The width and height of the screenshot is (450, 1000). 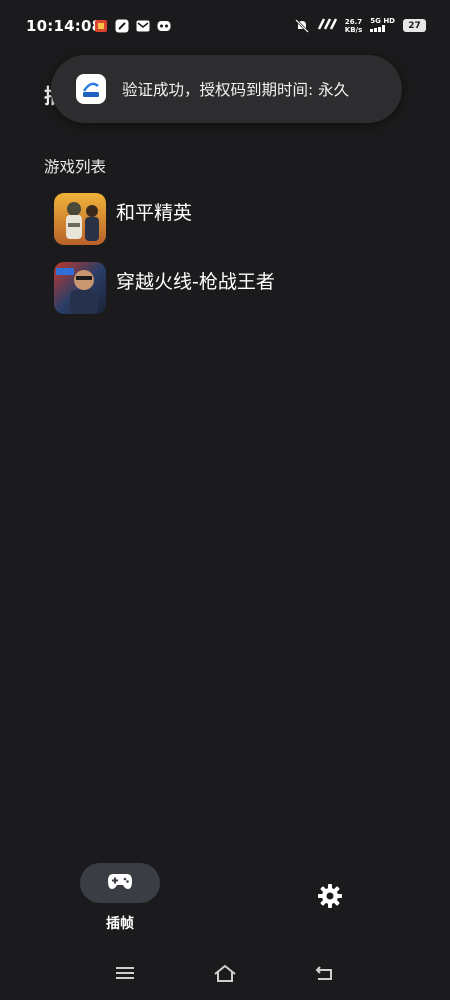 What do you see at coordinates (382, 29) in the screenshot?
I see `signal-bars-icon` at bounding box center [382, 29].